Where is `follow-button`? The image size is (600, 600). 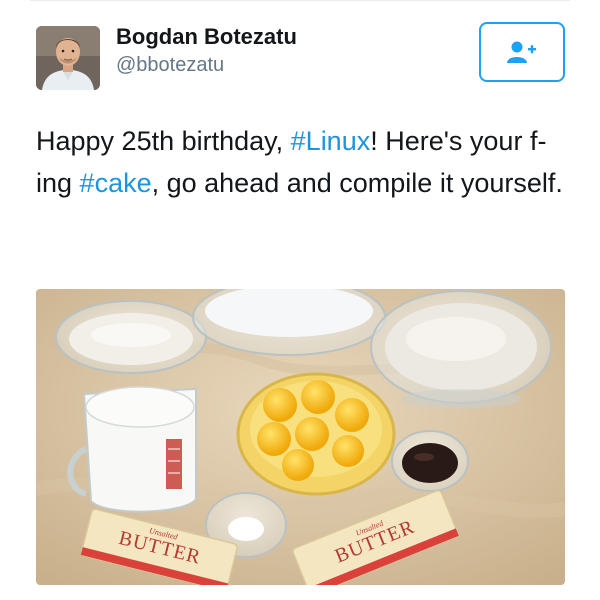
follow-button is located at coordinates (522, 52).